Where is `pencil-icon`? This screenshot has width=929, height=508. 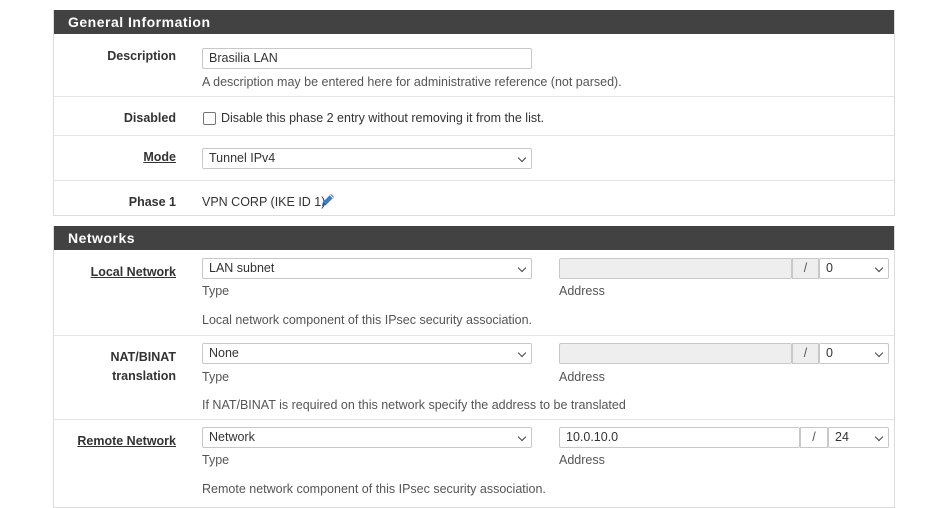 pencil-icon is located at coordinates (328, 200).